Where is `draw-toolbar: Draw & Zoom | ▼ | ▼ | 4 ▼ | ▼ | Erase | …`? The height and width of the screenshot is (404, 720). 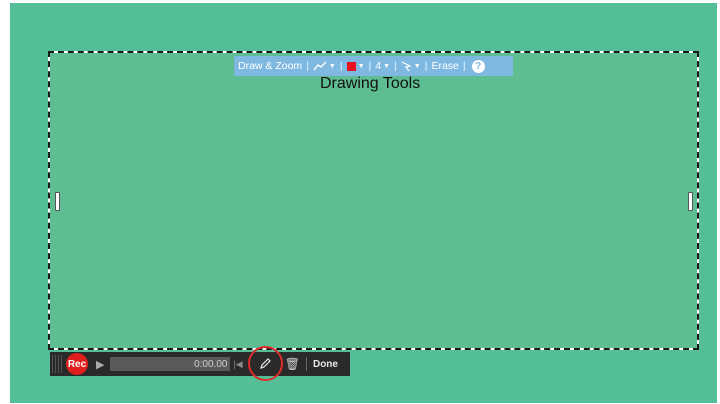 draw-toolbar: Draw & Zoom | ▼ | ▼ | 4 ▼ | ▼ | Erase | … is located at coordinates (373, 66).